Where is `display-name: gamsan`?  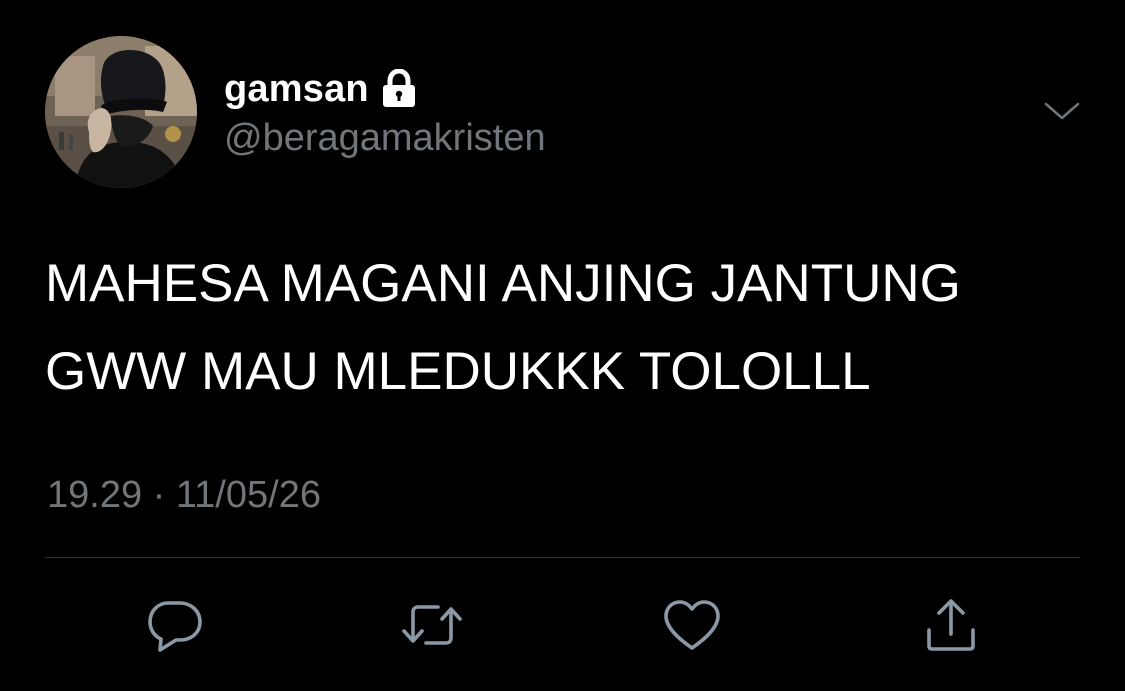
display-name: gamsan is located at coordinates (296, 89).